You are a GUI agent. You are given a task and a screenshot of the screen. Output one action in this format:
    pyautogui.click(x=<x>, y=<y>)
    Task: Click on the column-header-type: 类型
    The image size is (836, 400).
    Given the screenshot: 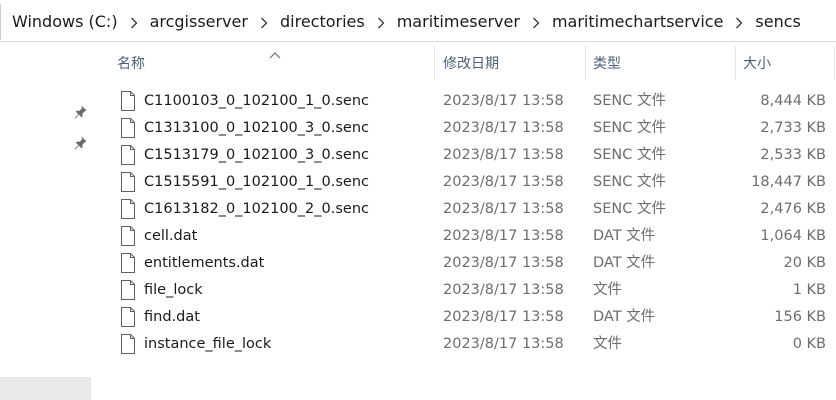 What is the action you would take?
    pyautogui.click(x=607, y=64)
    